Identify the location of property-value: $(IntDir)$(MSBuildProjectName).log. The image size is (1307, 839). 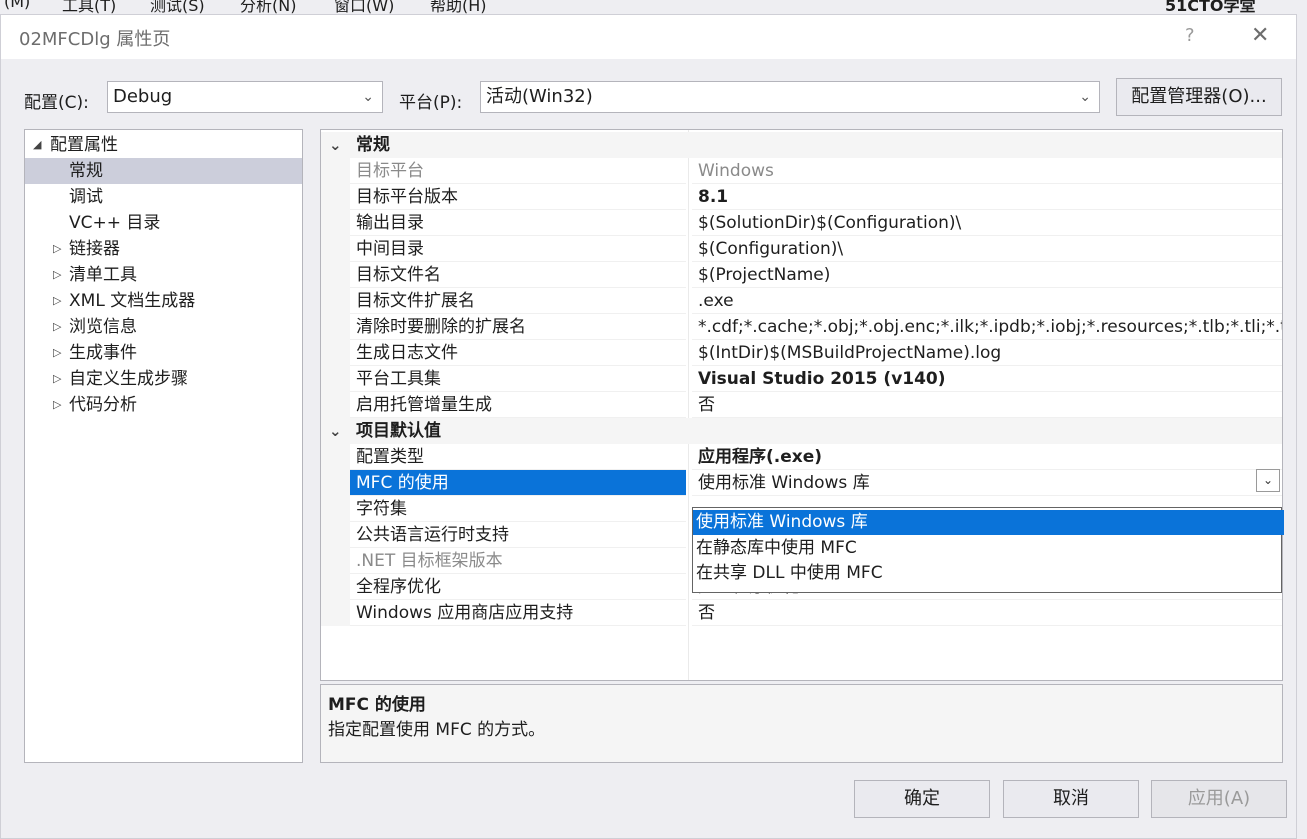
(987, 353).